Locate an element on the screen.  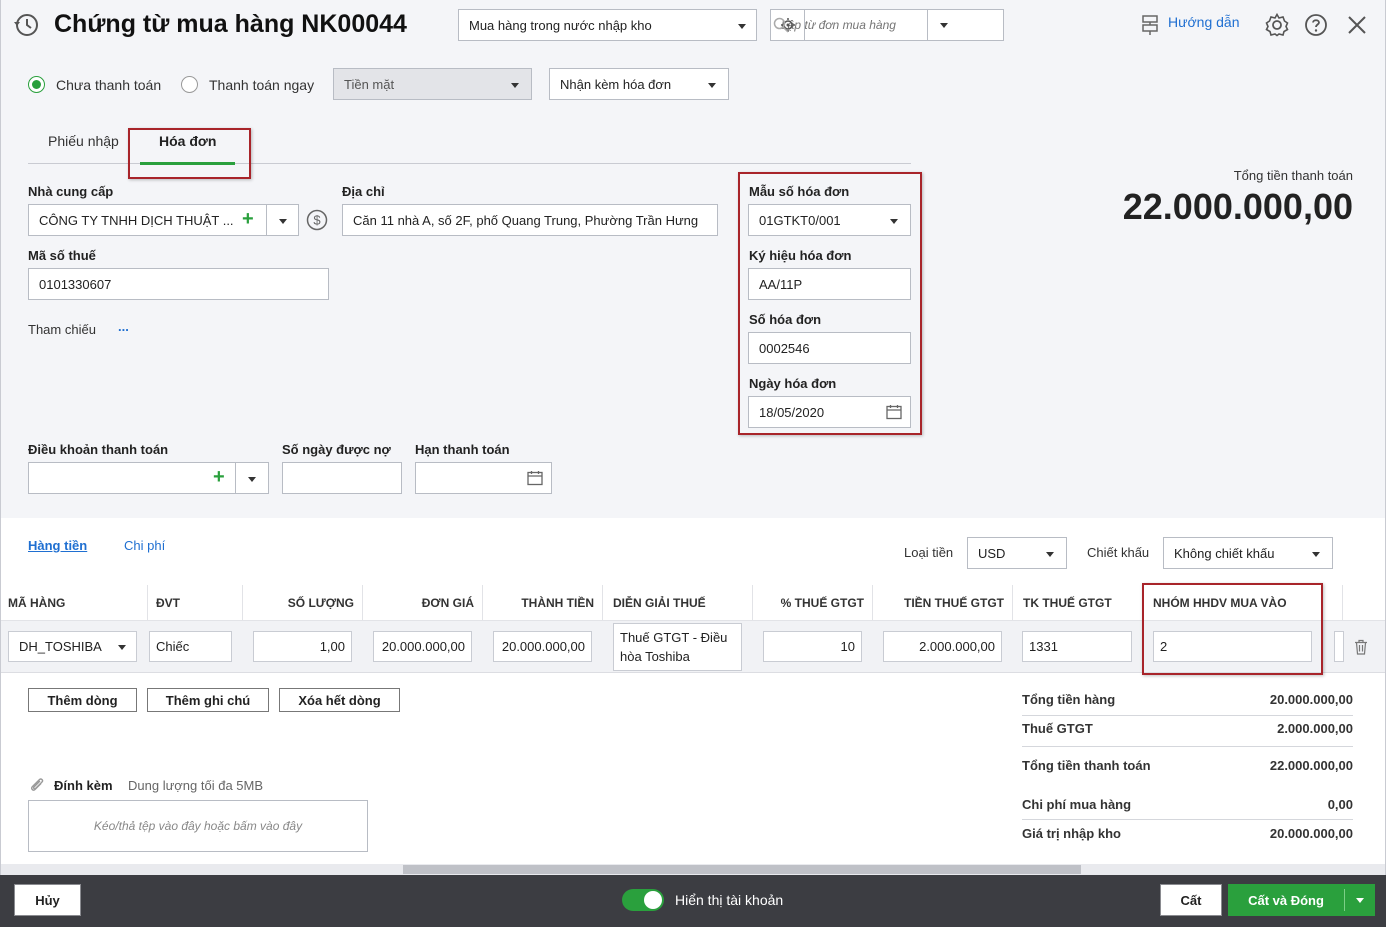
reference-label: Tham chiếu is located at coordinates (62, 329).